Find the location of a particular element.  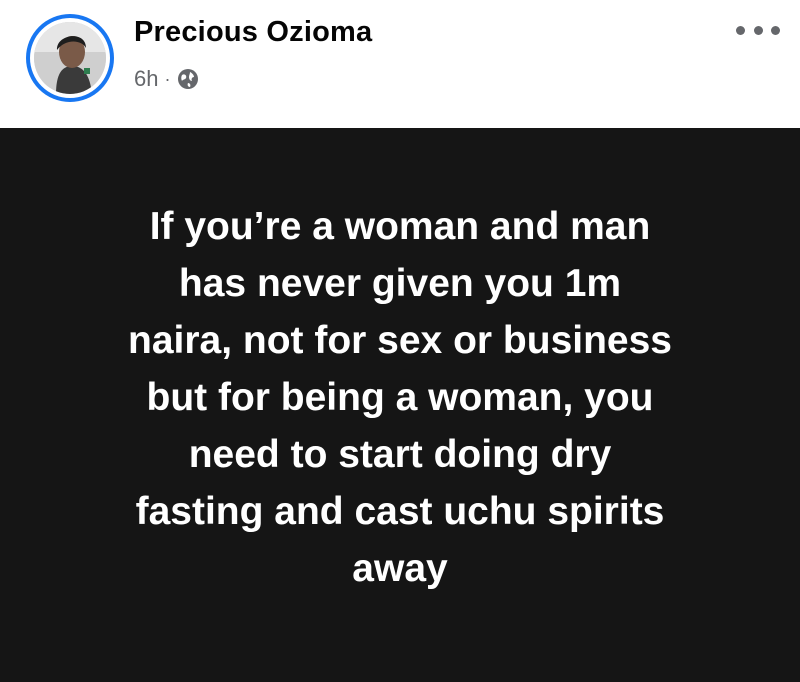

more-options-icon is located at coordinates (758, 30).